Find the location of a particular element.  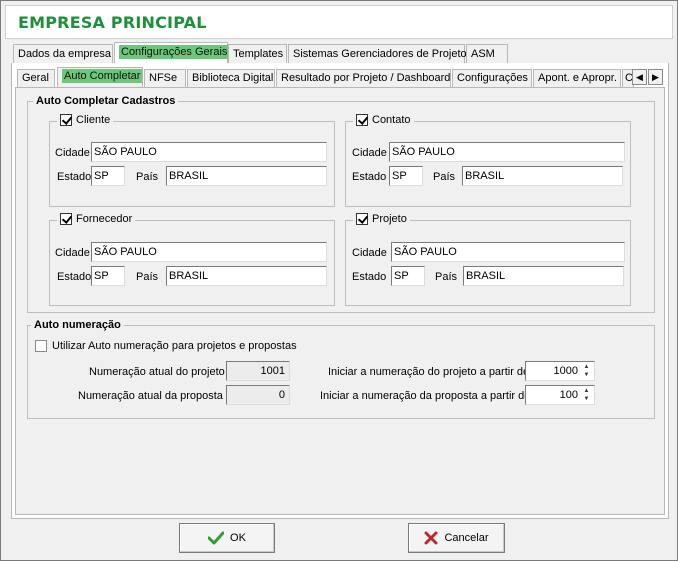

title-bar: EMPRESA PRINCIPAL is located at coordinates (339, 22).